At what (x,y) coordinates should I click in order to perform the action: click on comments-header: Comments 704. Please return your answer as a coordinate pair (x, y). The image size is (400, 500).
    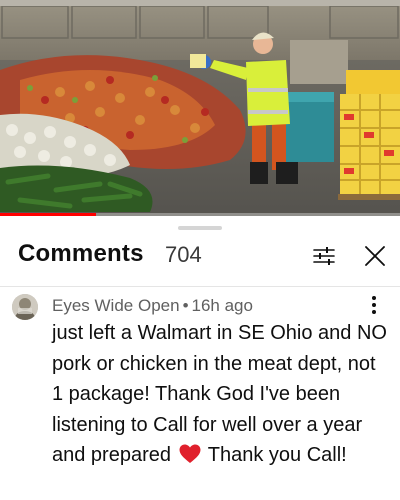
    Looking at the image, I should click on (200, 258).